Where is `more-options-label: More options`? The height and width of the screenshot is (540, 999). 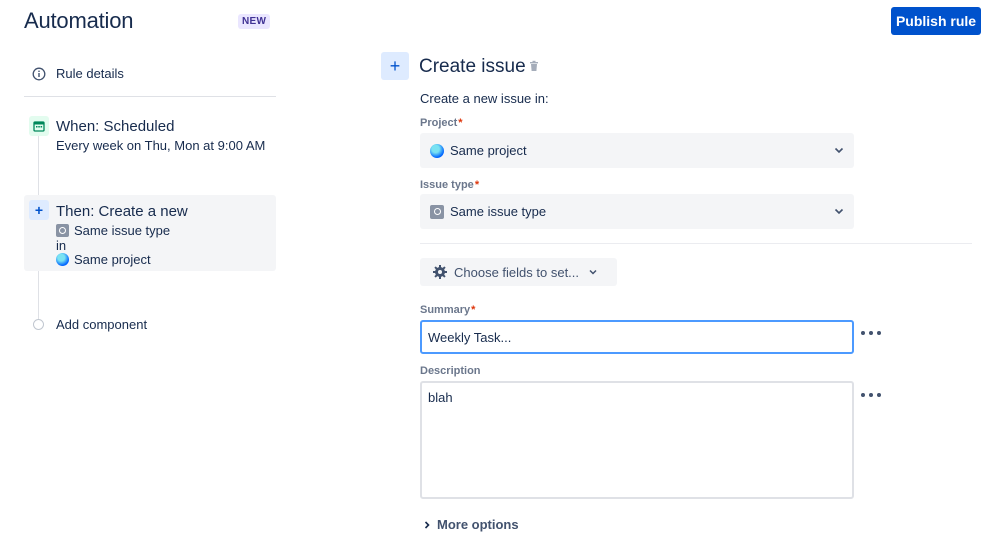
more-options-label: More options is located at coordinates (478, 524).